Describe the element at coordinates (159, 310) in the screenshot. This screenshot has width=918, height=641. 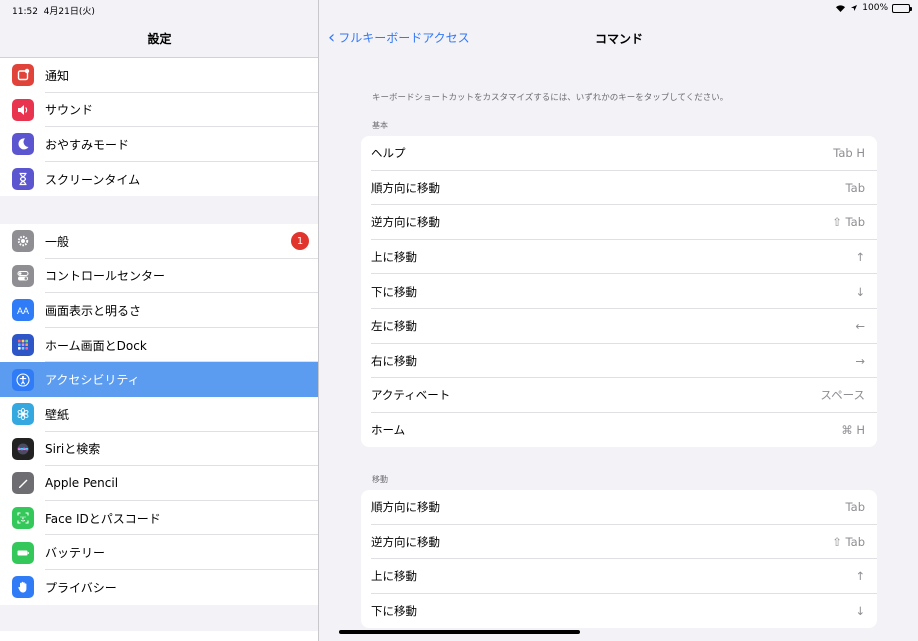
I see `sidebar-item: AA 画面表示と明るさ` at that location.